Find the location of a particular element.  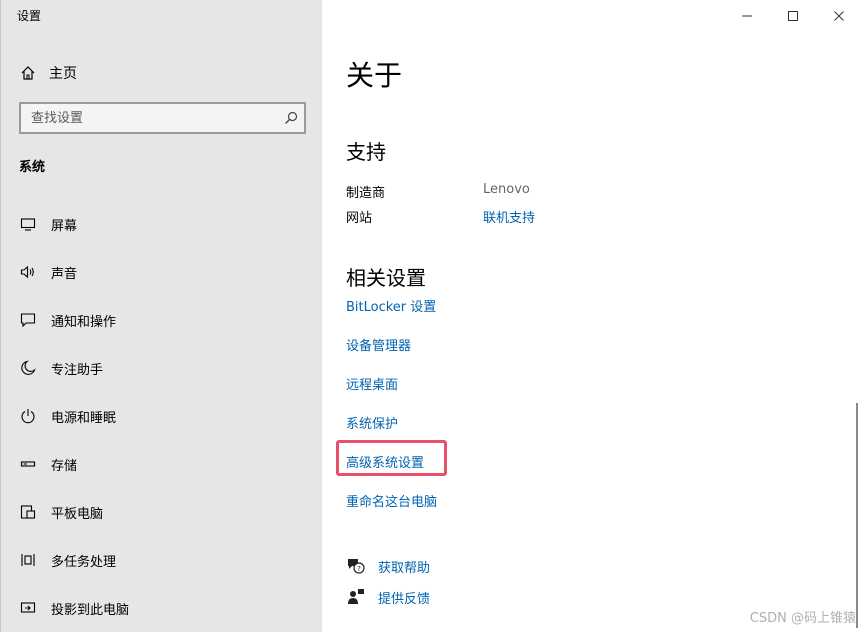

tablet-icon is located at coordinates (28, 512).